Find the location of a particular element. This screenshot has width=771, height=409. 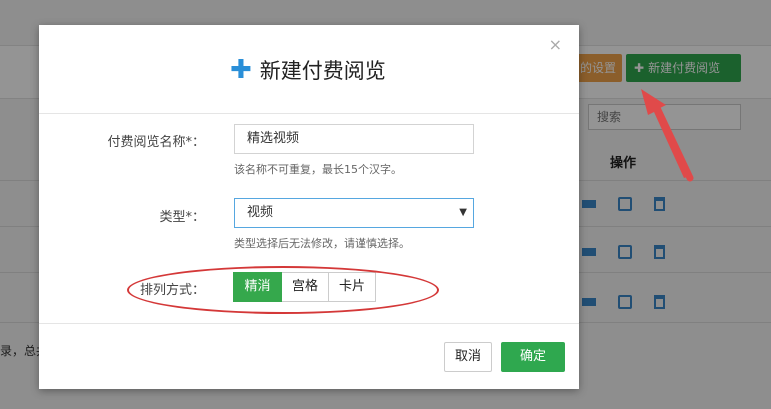

type-select-value: 视频 is located at coordinates (260, 212).